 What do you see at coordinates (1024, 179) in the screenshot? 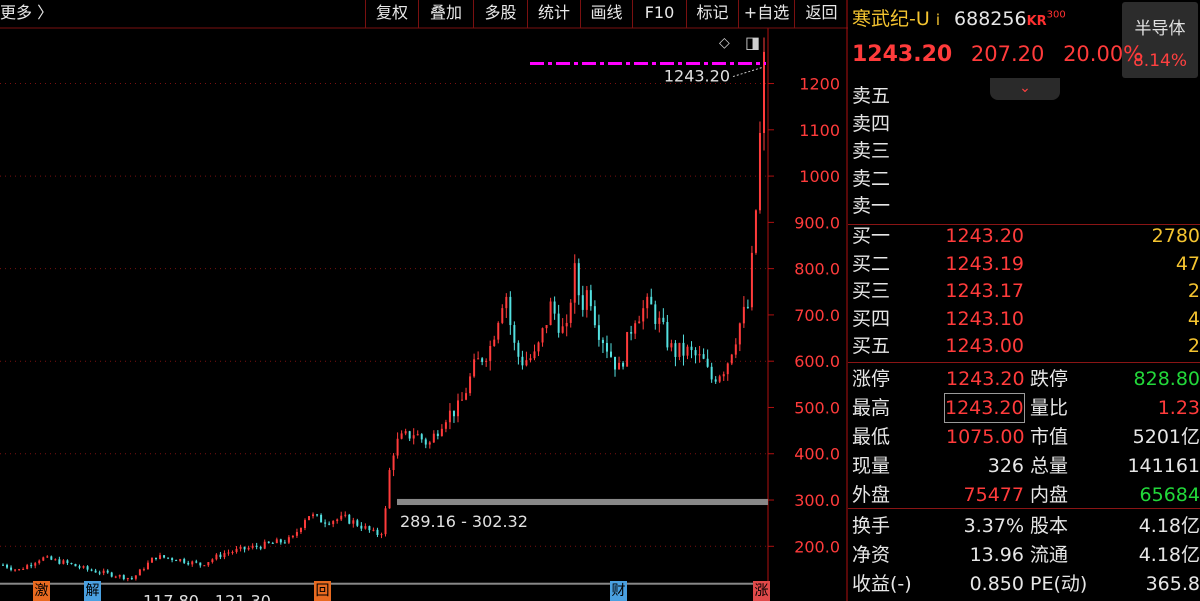
I see `order-book-row: 卖二` at bounding box center [1024, 179].